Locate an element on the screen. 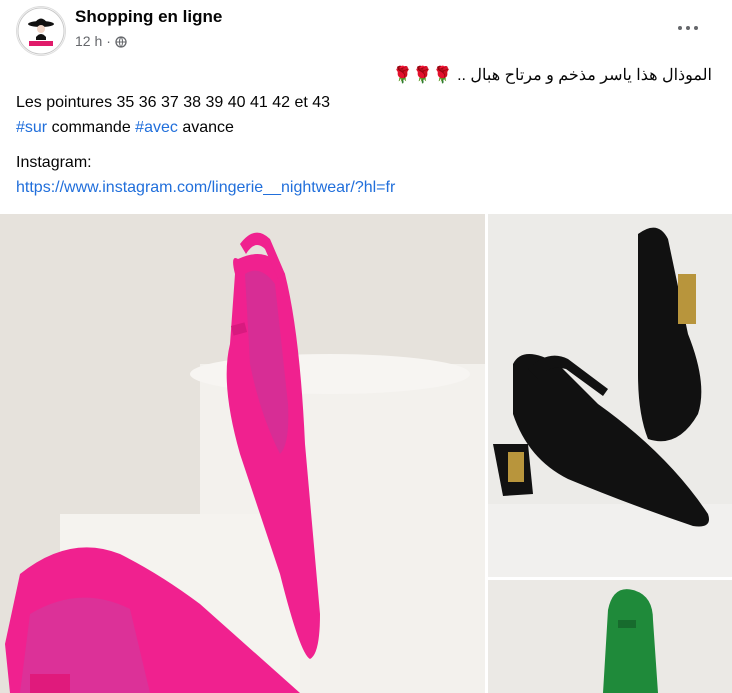 This screenshot has height=693, width=732. page-name: Shopping en ligne is located at coordinates (148, 17).